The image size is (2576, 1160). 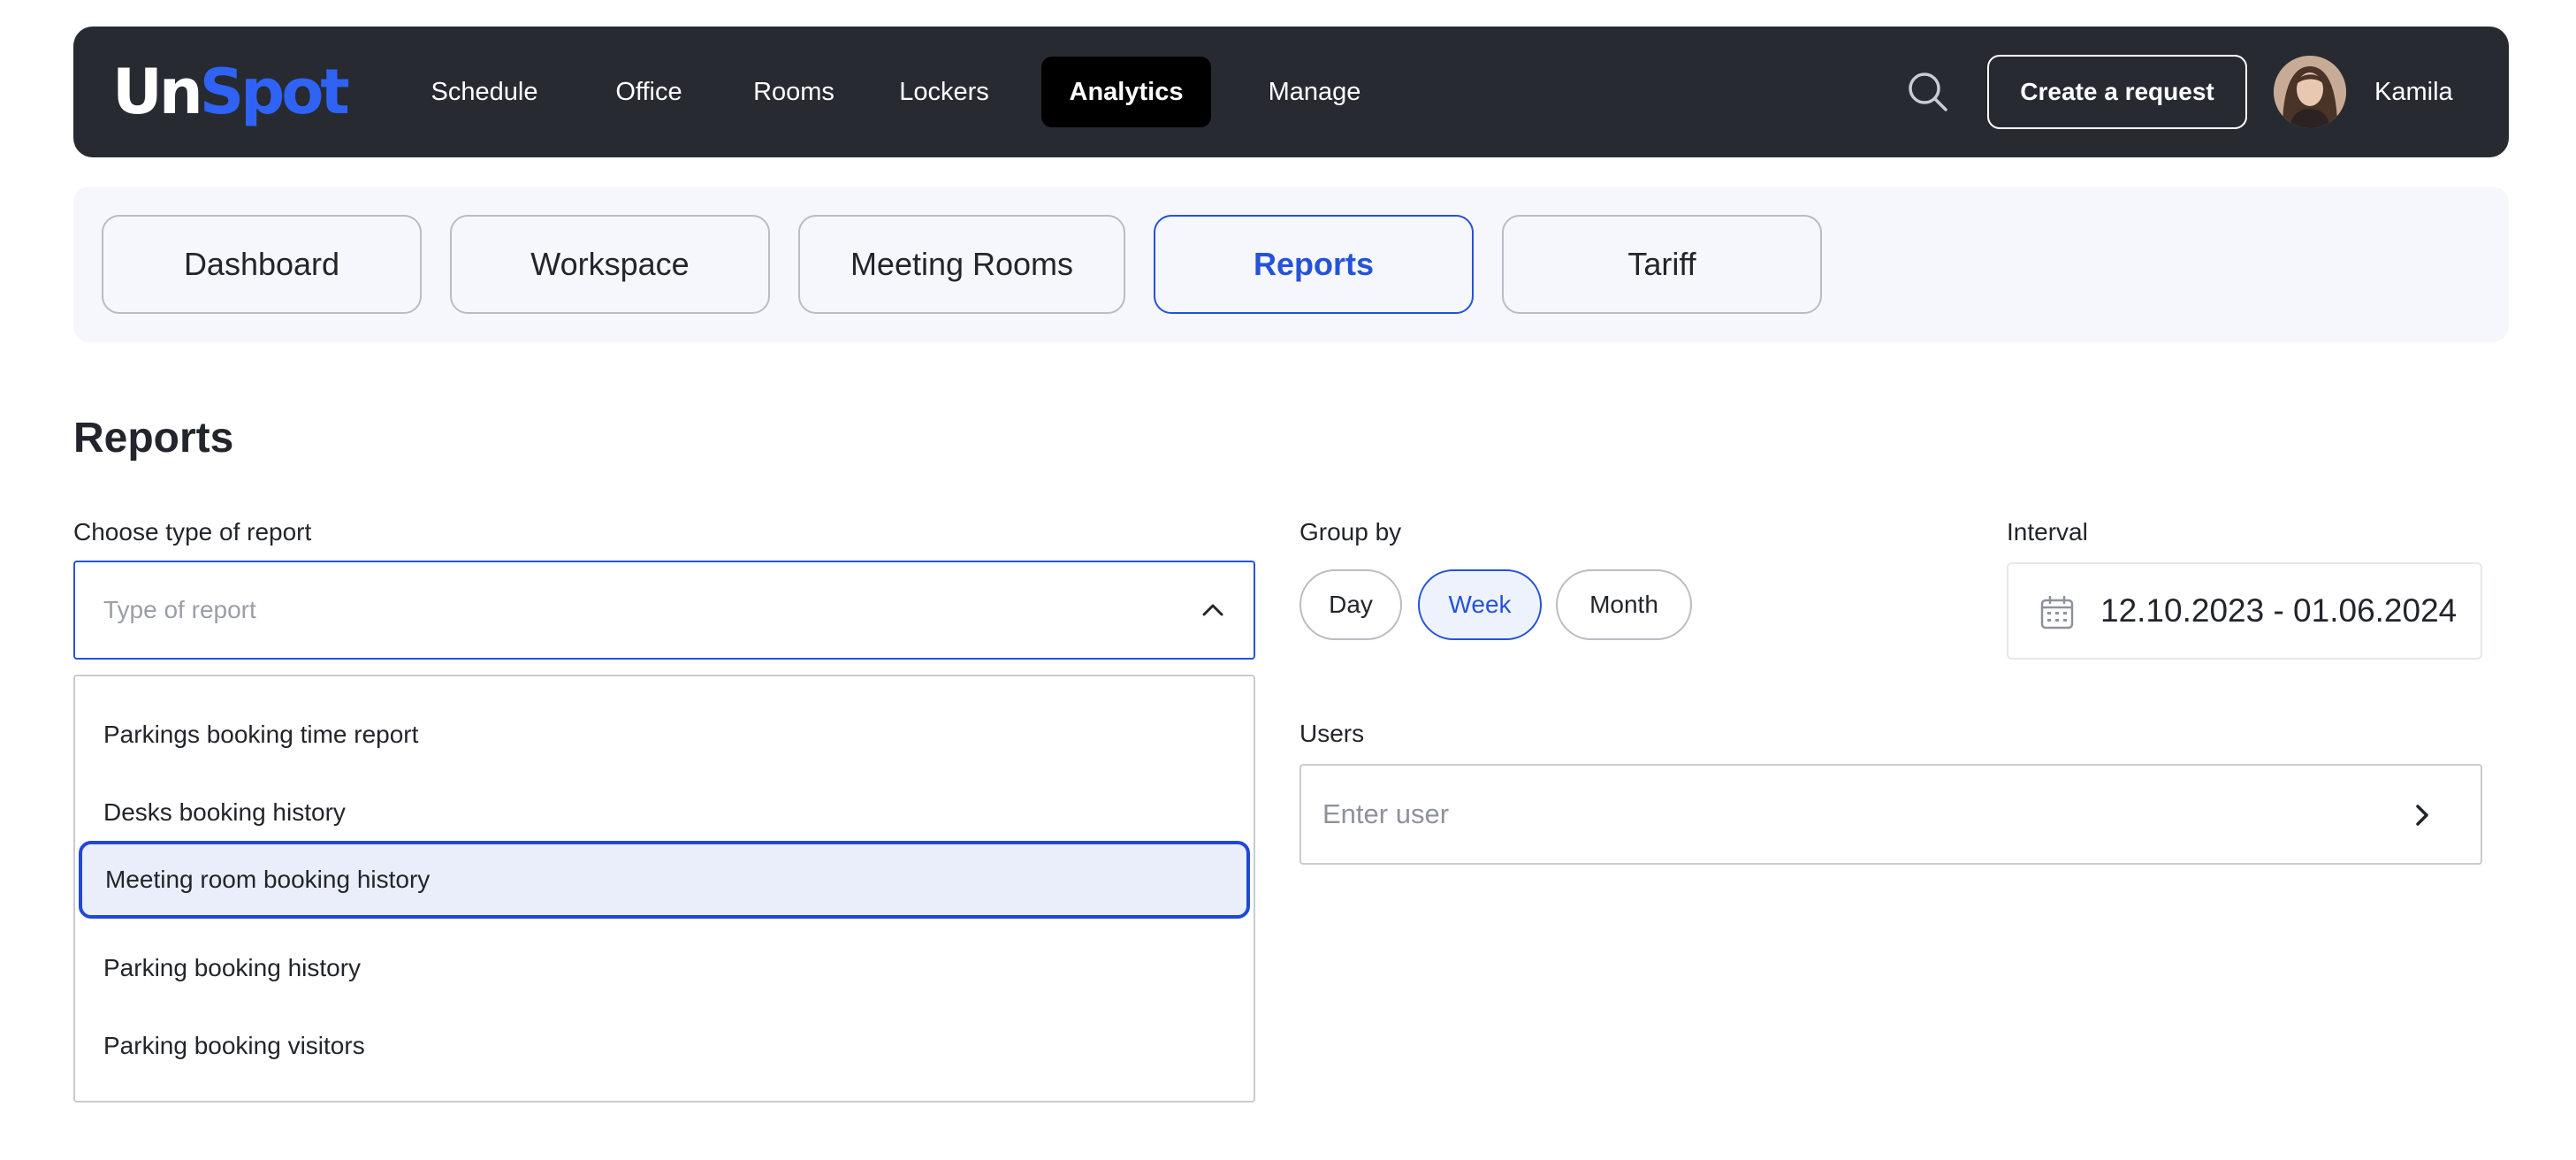 What do you see at coordinates (1350, 532) in the screenshot?
I see `group-by-label: Group by` at bounding box center [1350, 532].